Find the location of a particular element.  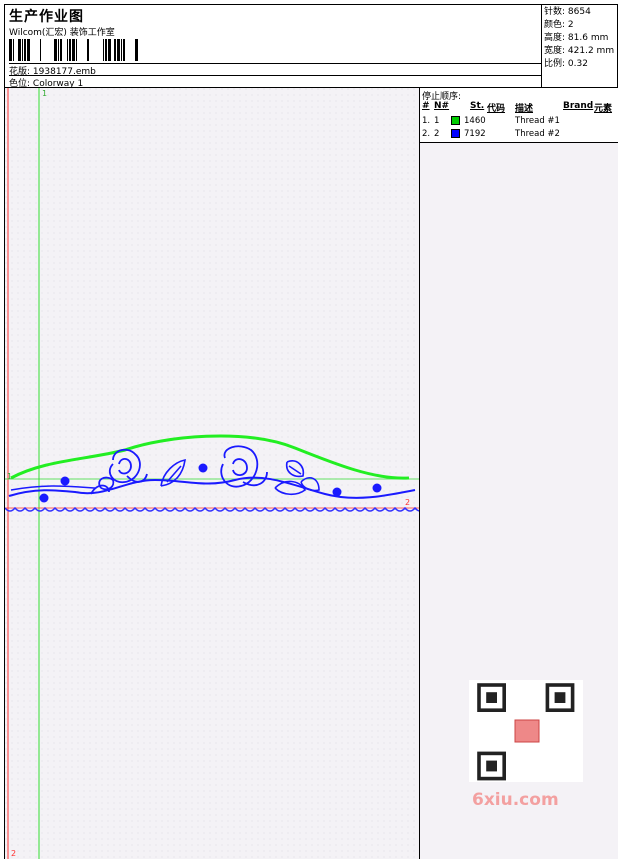

barcode-image is located at coordinates (73, 50).